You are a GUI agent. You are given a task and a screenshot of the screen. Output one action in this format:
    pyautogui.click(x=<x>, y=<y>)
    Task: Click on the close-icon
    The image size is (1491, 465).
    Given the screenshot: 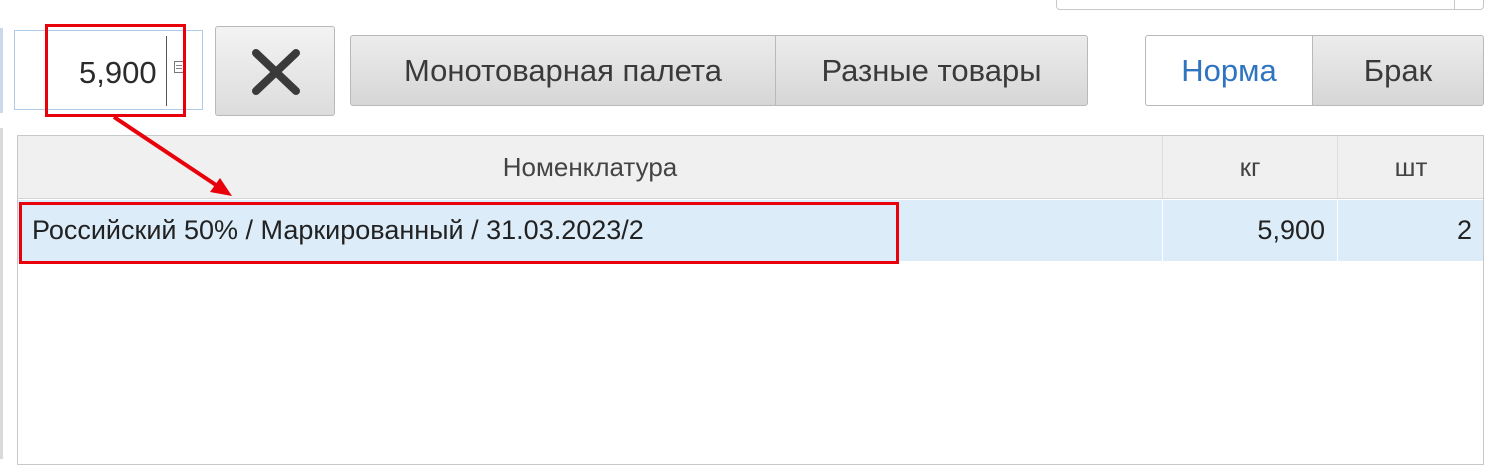 What is the action you would take?
    pyautogui.click(x=276, y=72)
    